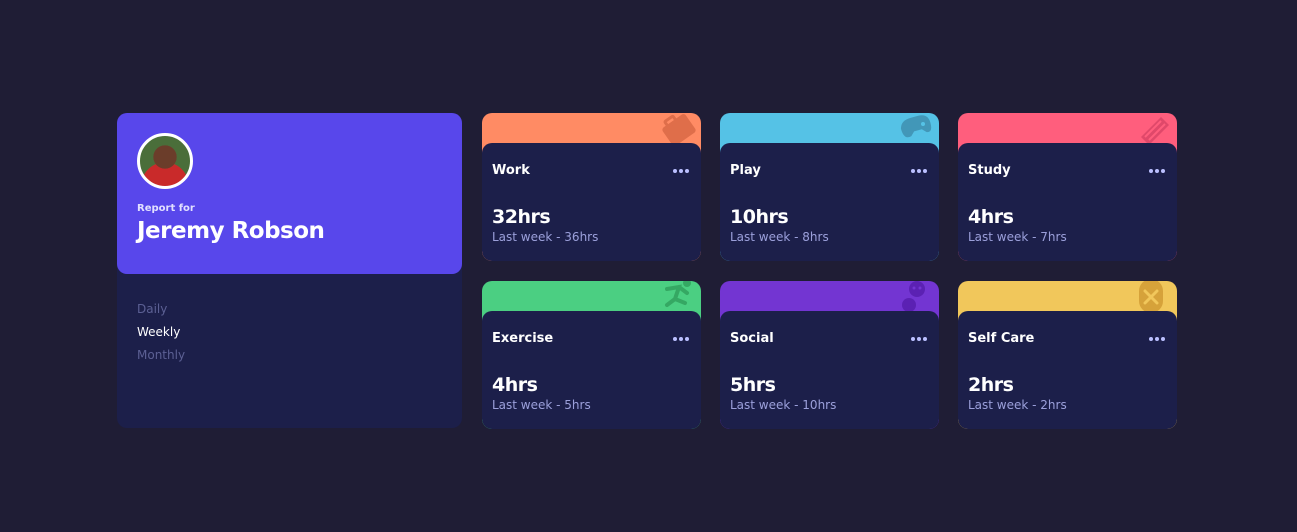 This screenshot has width=1297, height=532. Describe the element at coordinates (521, 217) in the screenshot. I see `current-hours: 32hrs` at that location.